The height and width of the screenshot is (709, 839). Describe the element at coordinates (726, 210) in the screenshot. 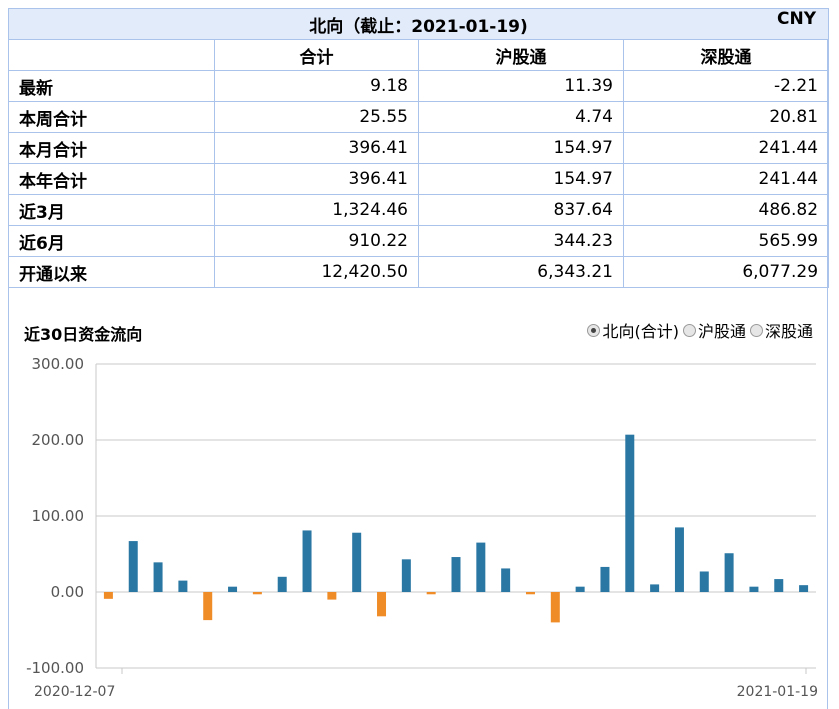

I see `cell-shenzhen: 486.82` at that location.